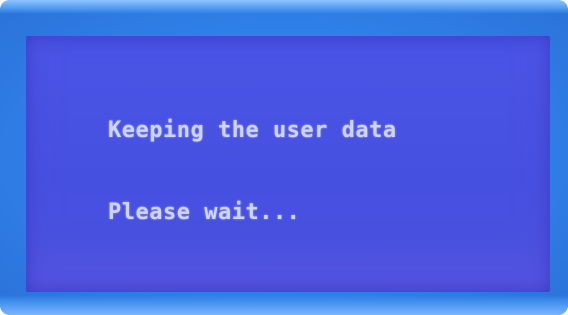 The width and height of the screenshot is (568, 315). Describe the element at coordinates (252, 130) in the screenshot. I see `status-message: Keeping the user data` at that location.